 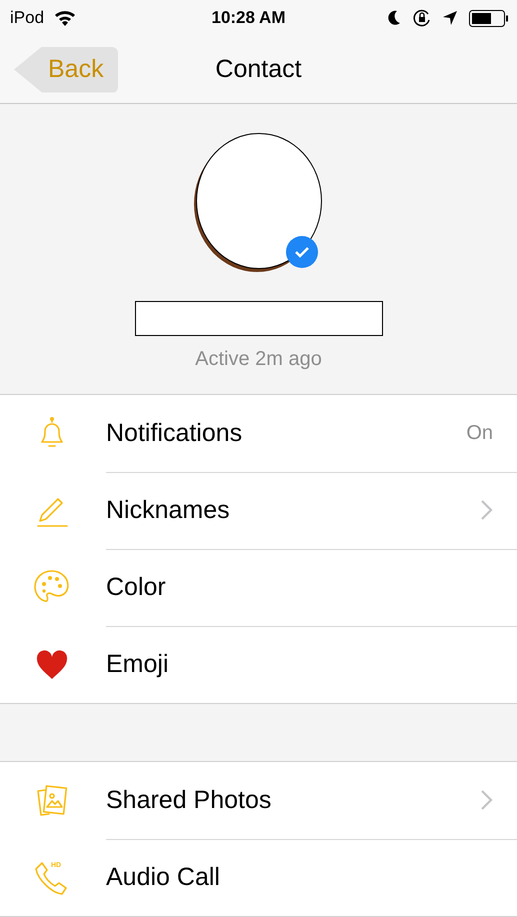 I want to click on row-label: Emoji, so click(x=138, y=664).